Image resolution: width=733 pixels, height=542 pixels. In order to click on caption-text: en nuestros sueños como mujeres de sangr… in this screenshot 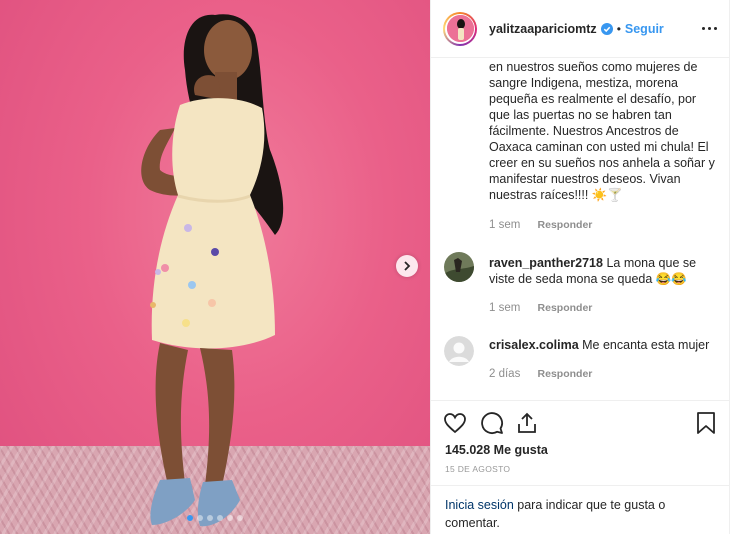, I will do `click(602, 131)`.